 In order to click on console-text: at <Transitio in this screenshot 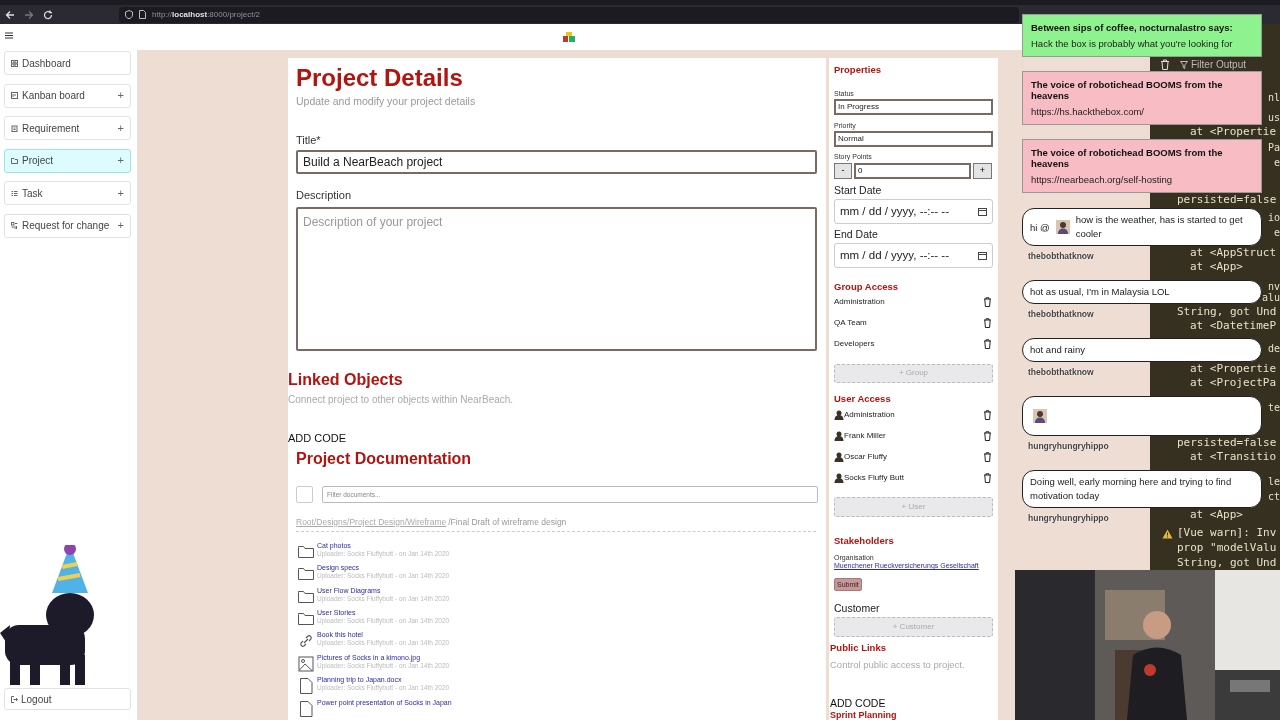, I will do `click(1233, 457)`.